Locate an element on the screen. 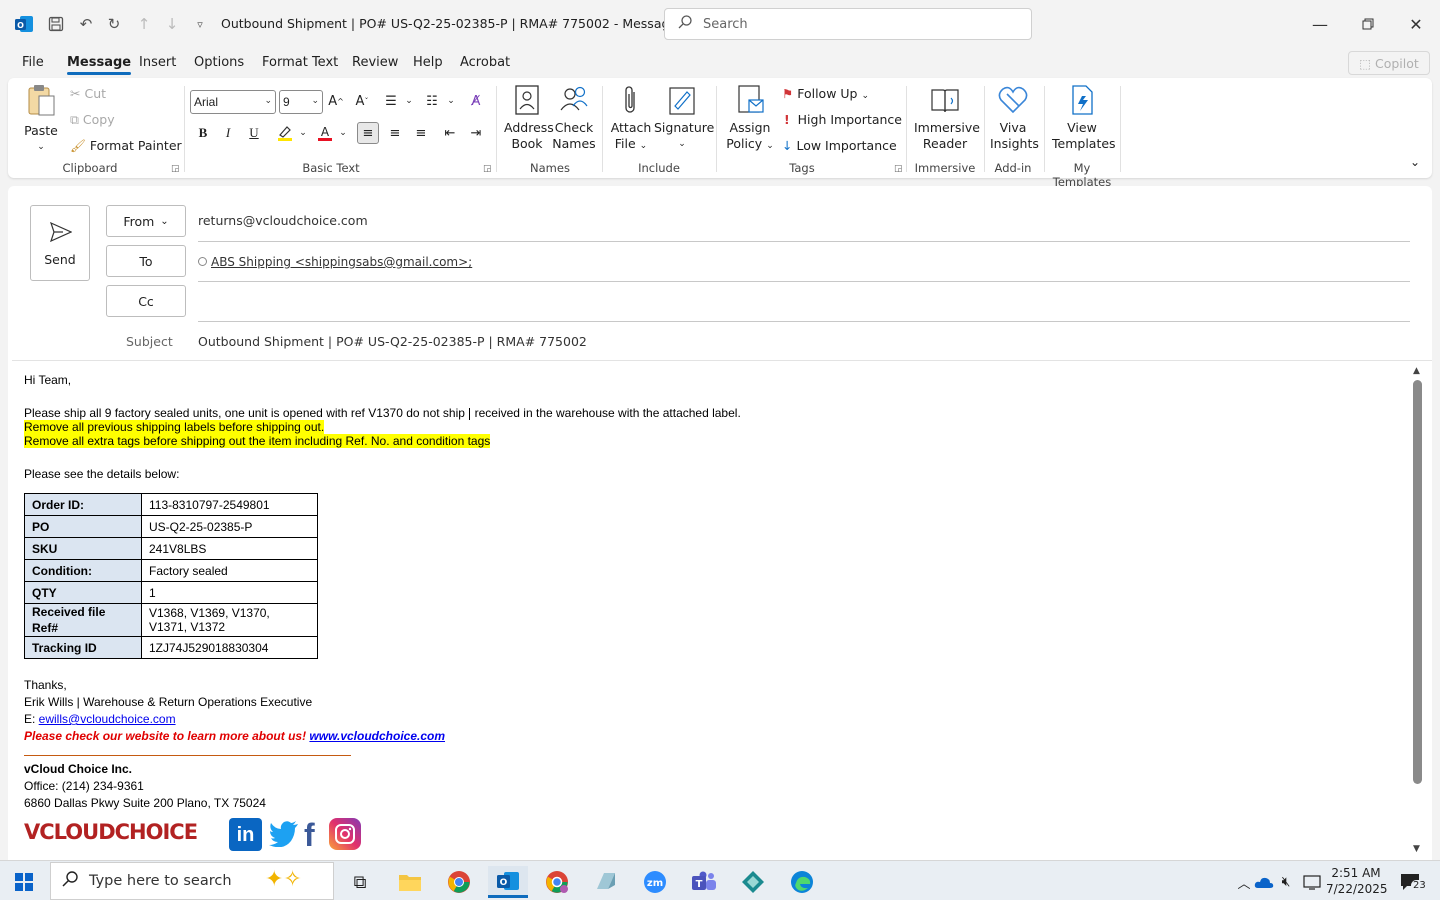 The width and height of the screenshot is (1440, 900). italic-icon: I is located at coordinates (228, 133).